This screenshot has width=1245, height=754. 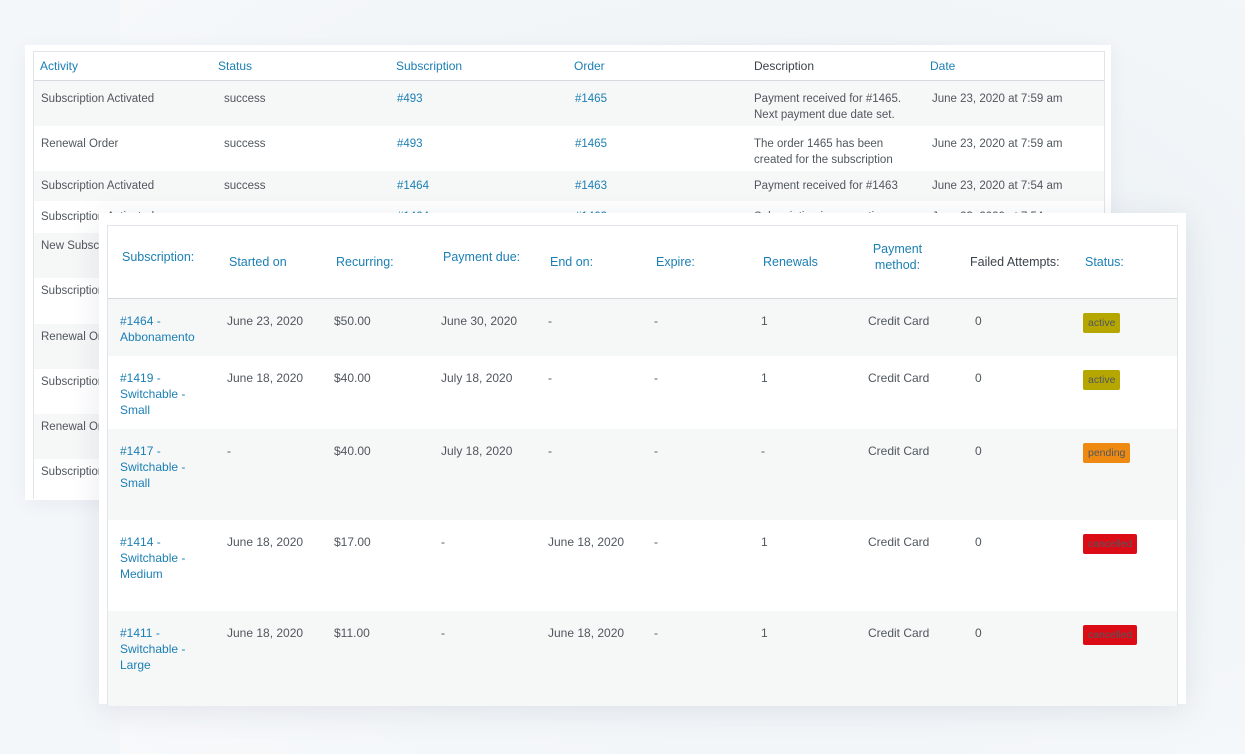 What do you see at coordinates (413, 186) in the screenshot?
I see `subscription-link: #1464` at bounding box center [413, 186].